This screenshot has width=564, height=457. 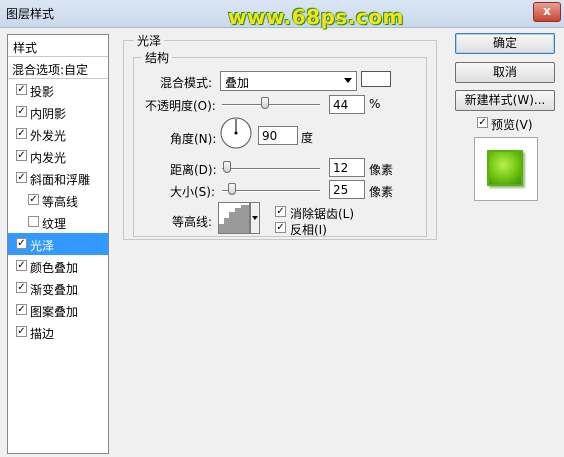 What do you see at coordinates (54, 224) in the screenshot?
I see `style-item-label: 纹理` at bounding box center [54, 224].